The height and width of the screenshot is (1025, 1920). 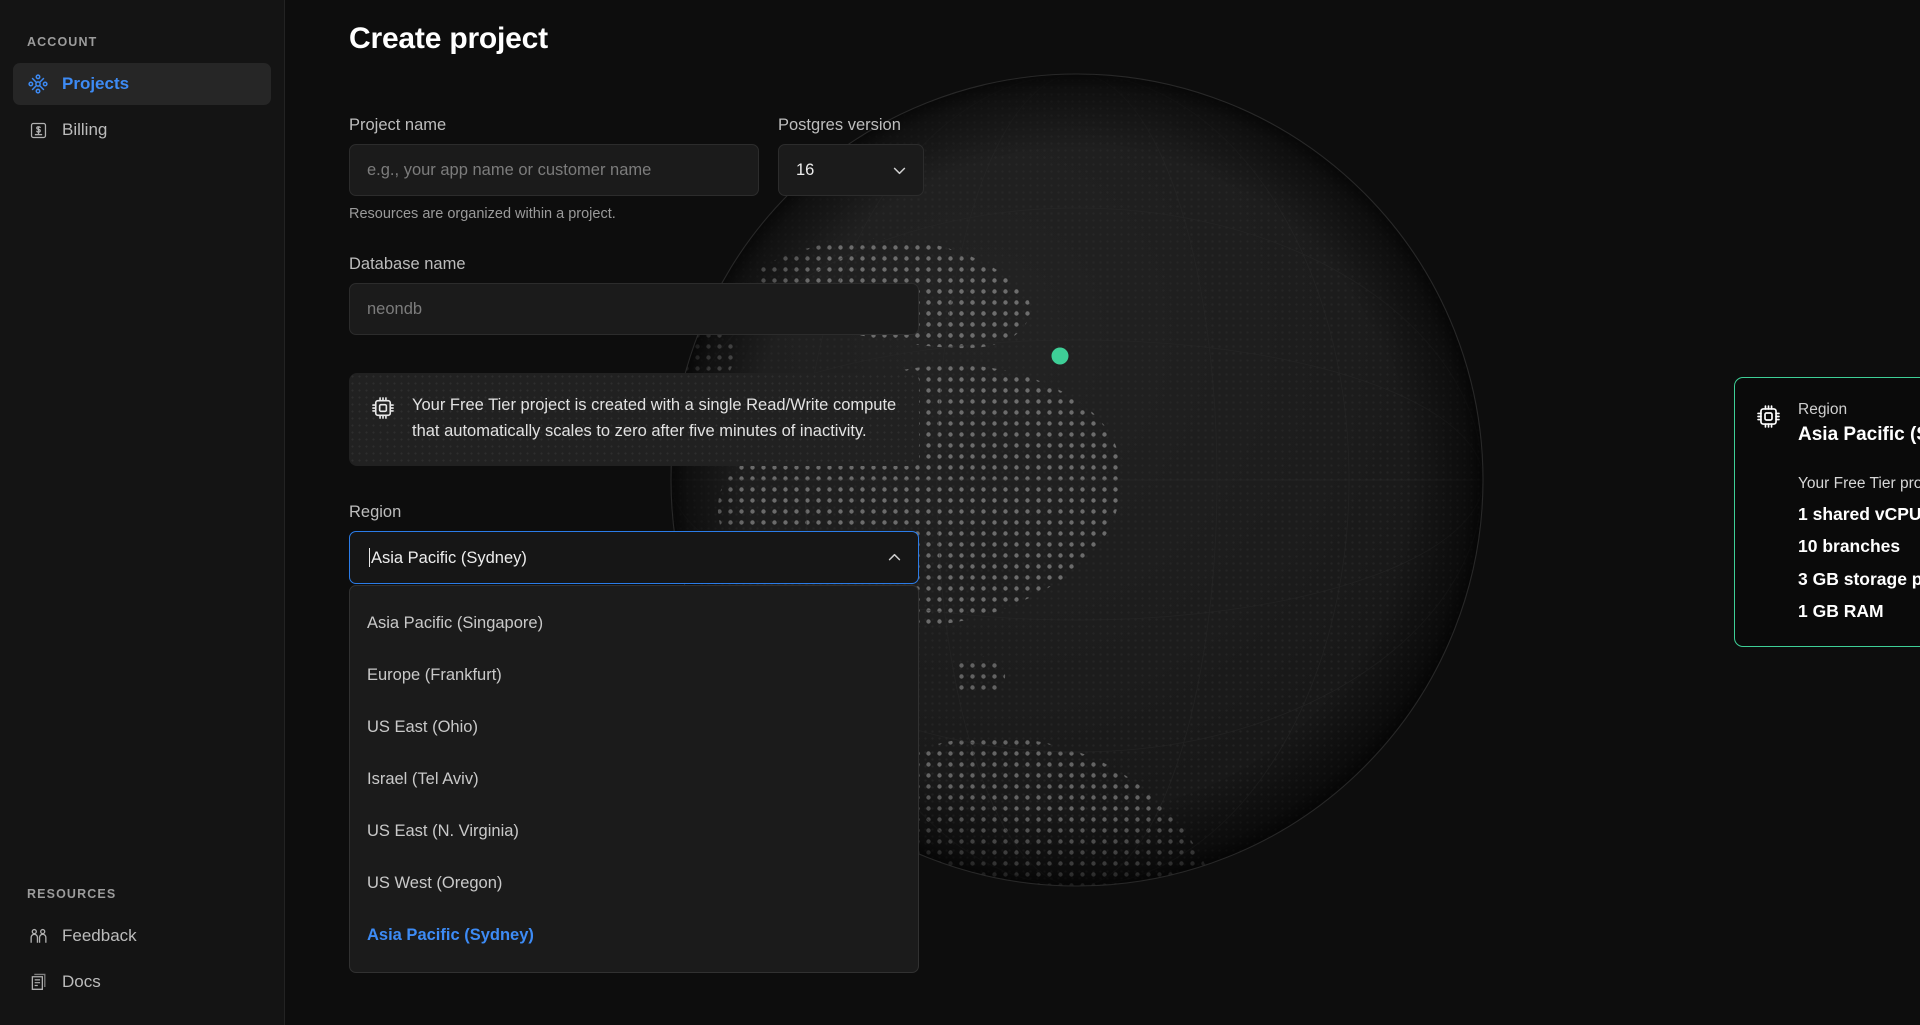 I want to click on region-option-label: Israel (Tel Aviv), so click(x=423, y=778).